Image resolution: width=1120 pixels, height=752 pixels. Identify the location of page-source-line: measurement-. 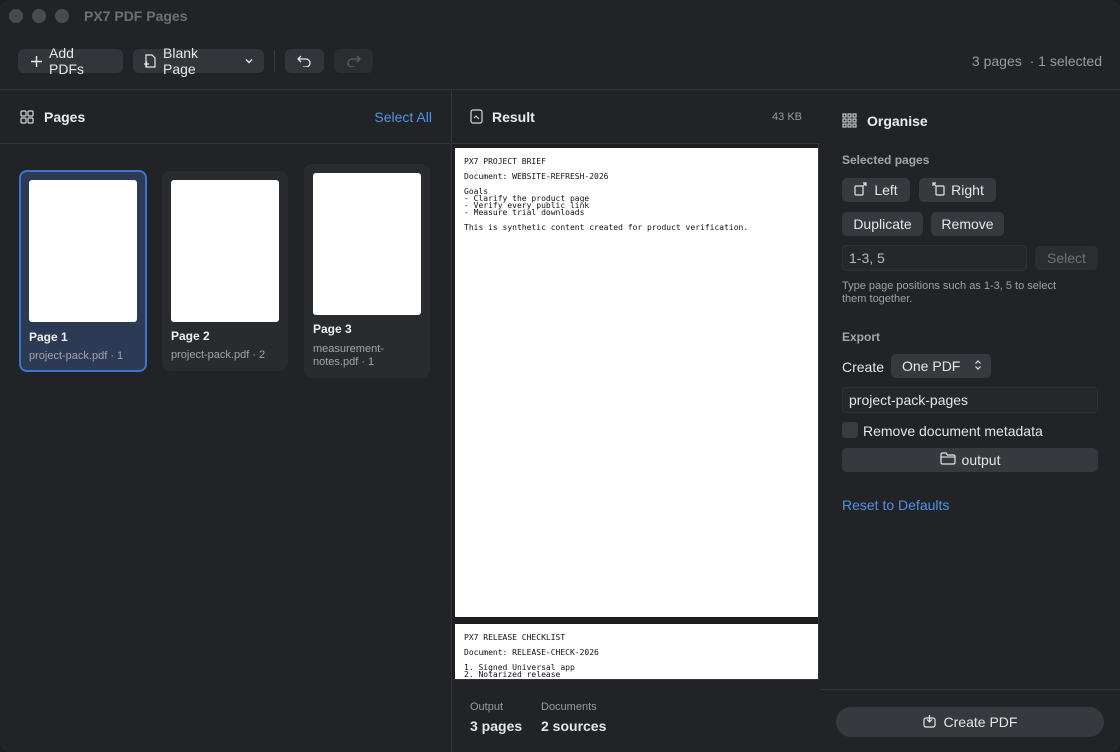
(348, 349).